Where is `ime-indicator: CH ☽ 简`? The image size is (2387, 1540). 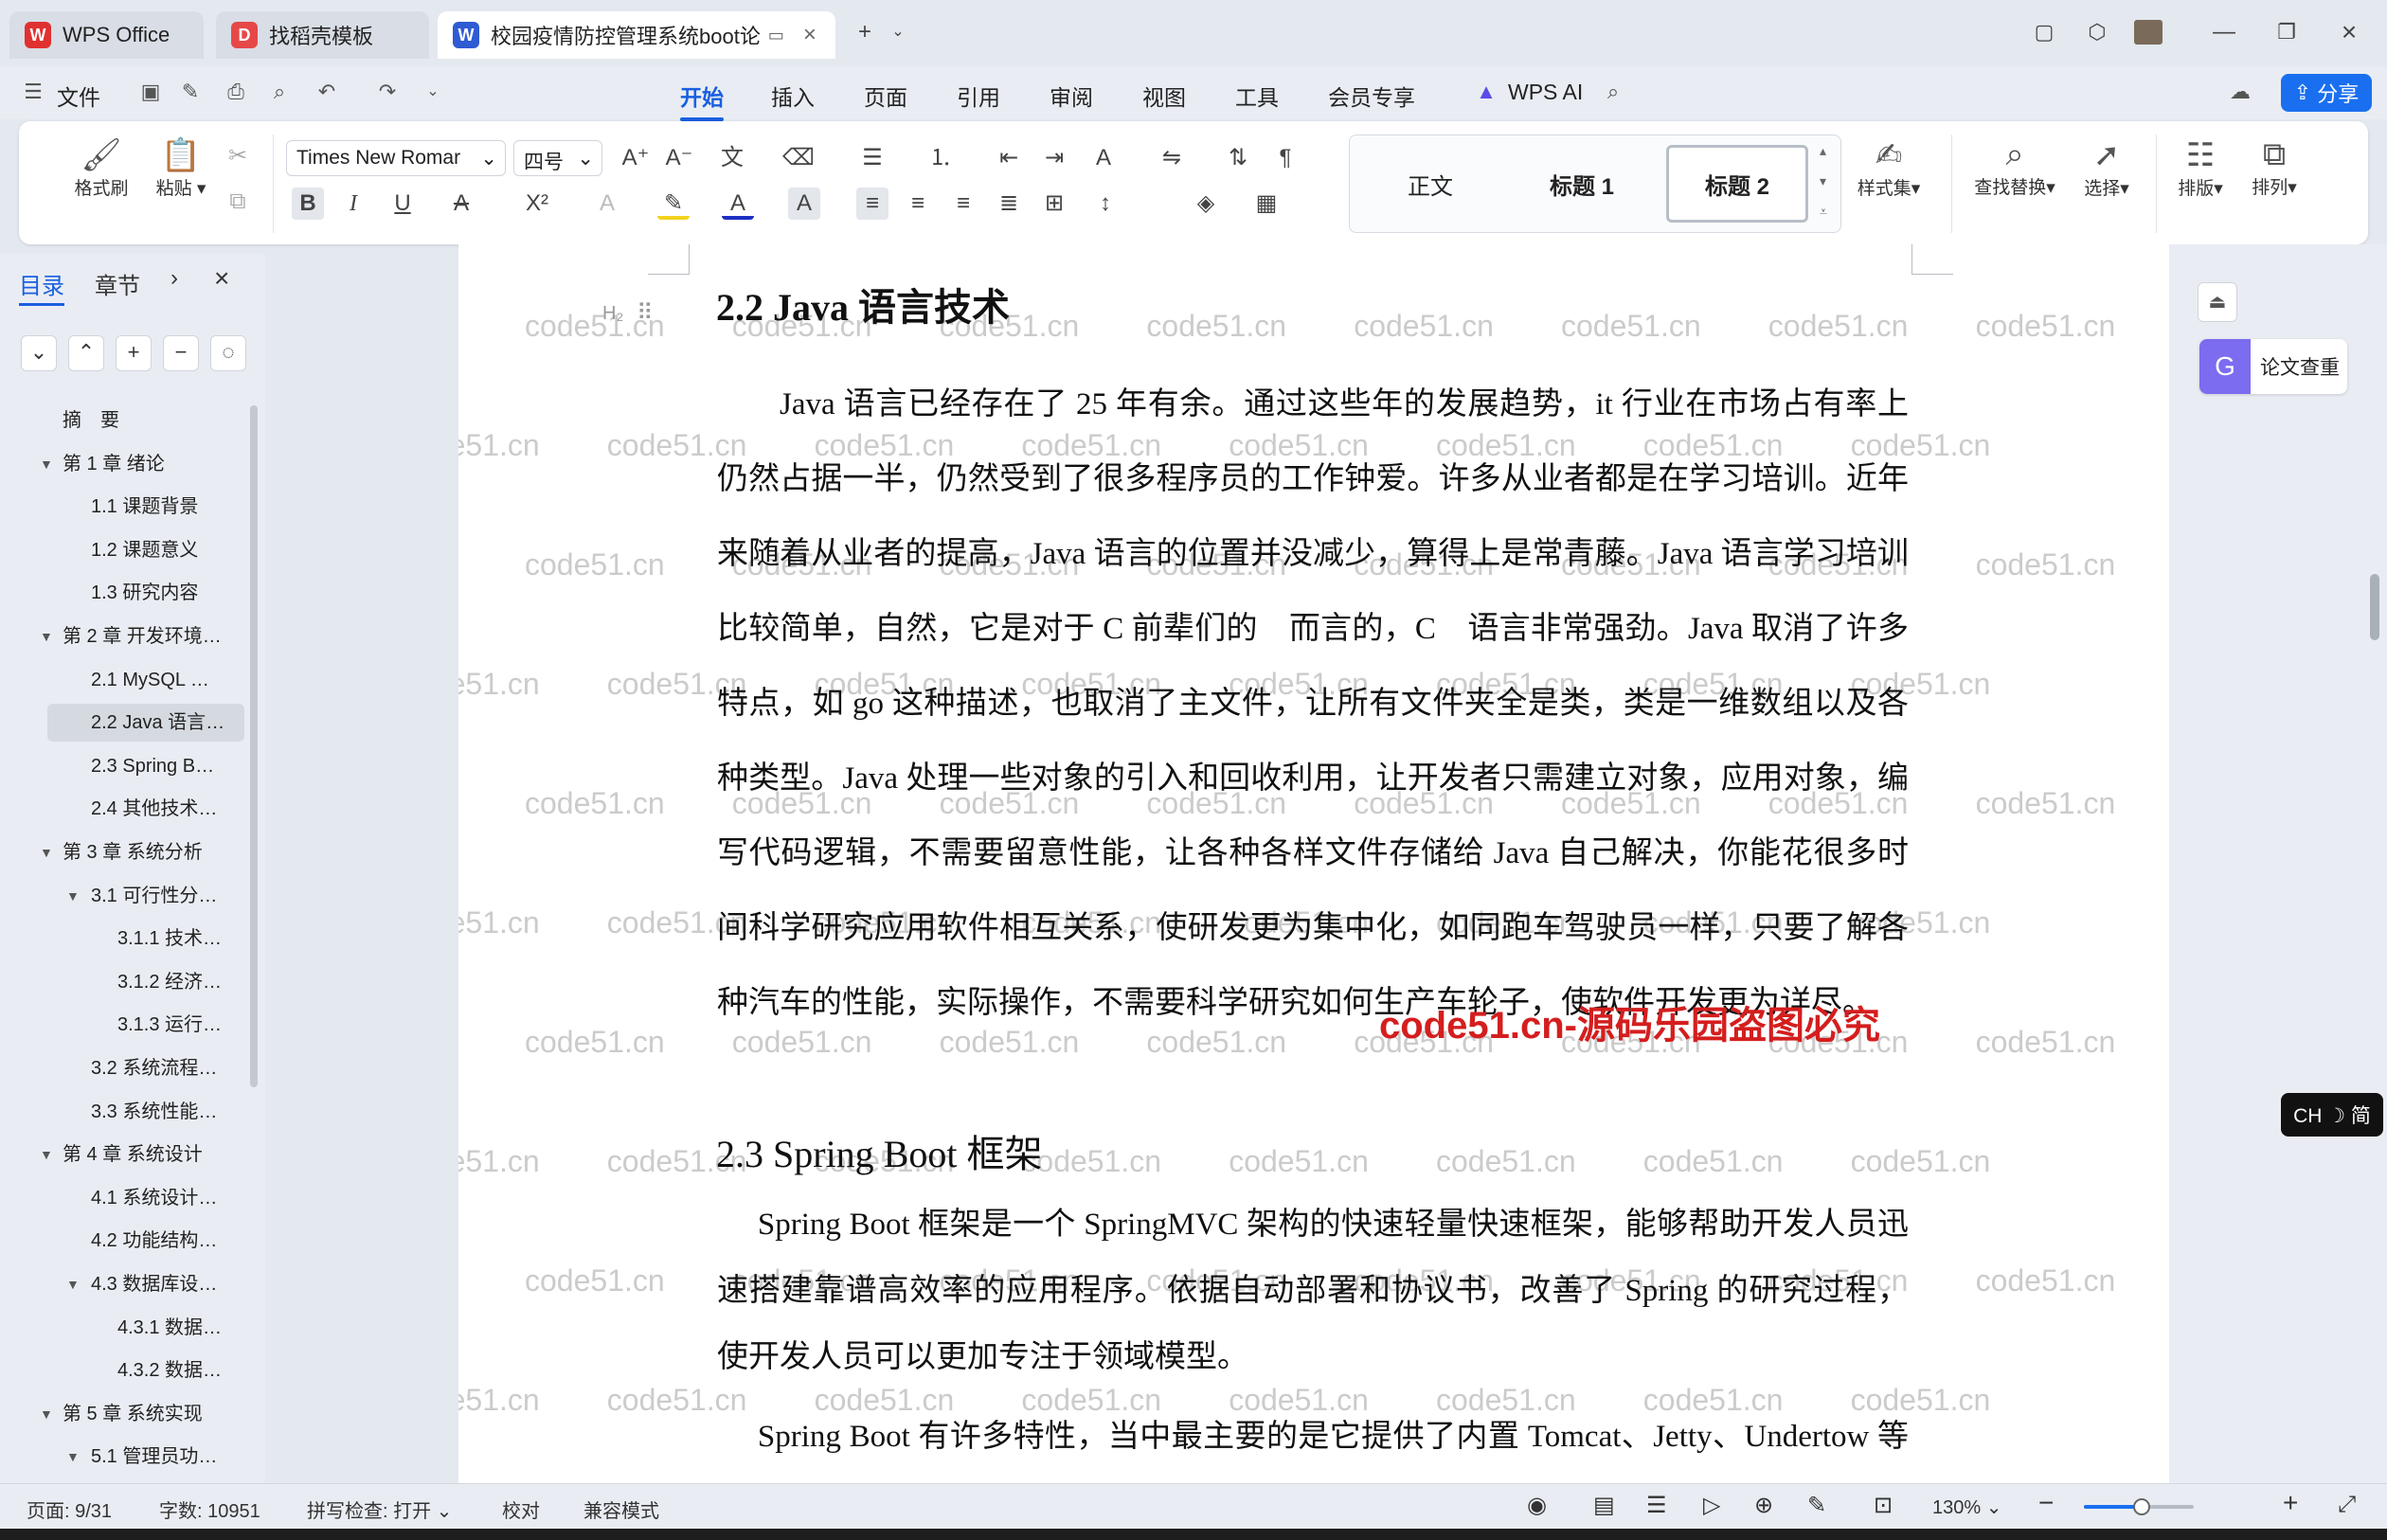 ime-indicator: CH ☽ 简 is located at coordinates (2332, 1115).